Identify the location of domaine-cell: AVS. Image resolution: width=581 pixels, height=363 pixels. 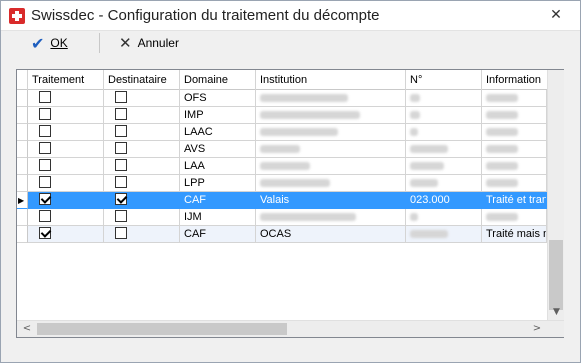
(218, 149).